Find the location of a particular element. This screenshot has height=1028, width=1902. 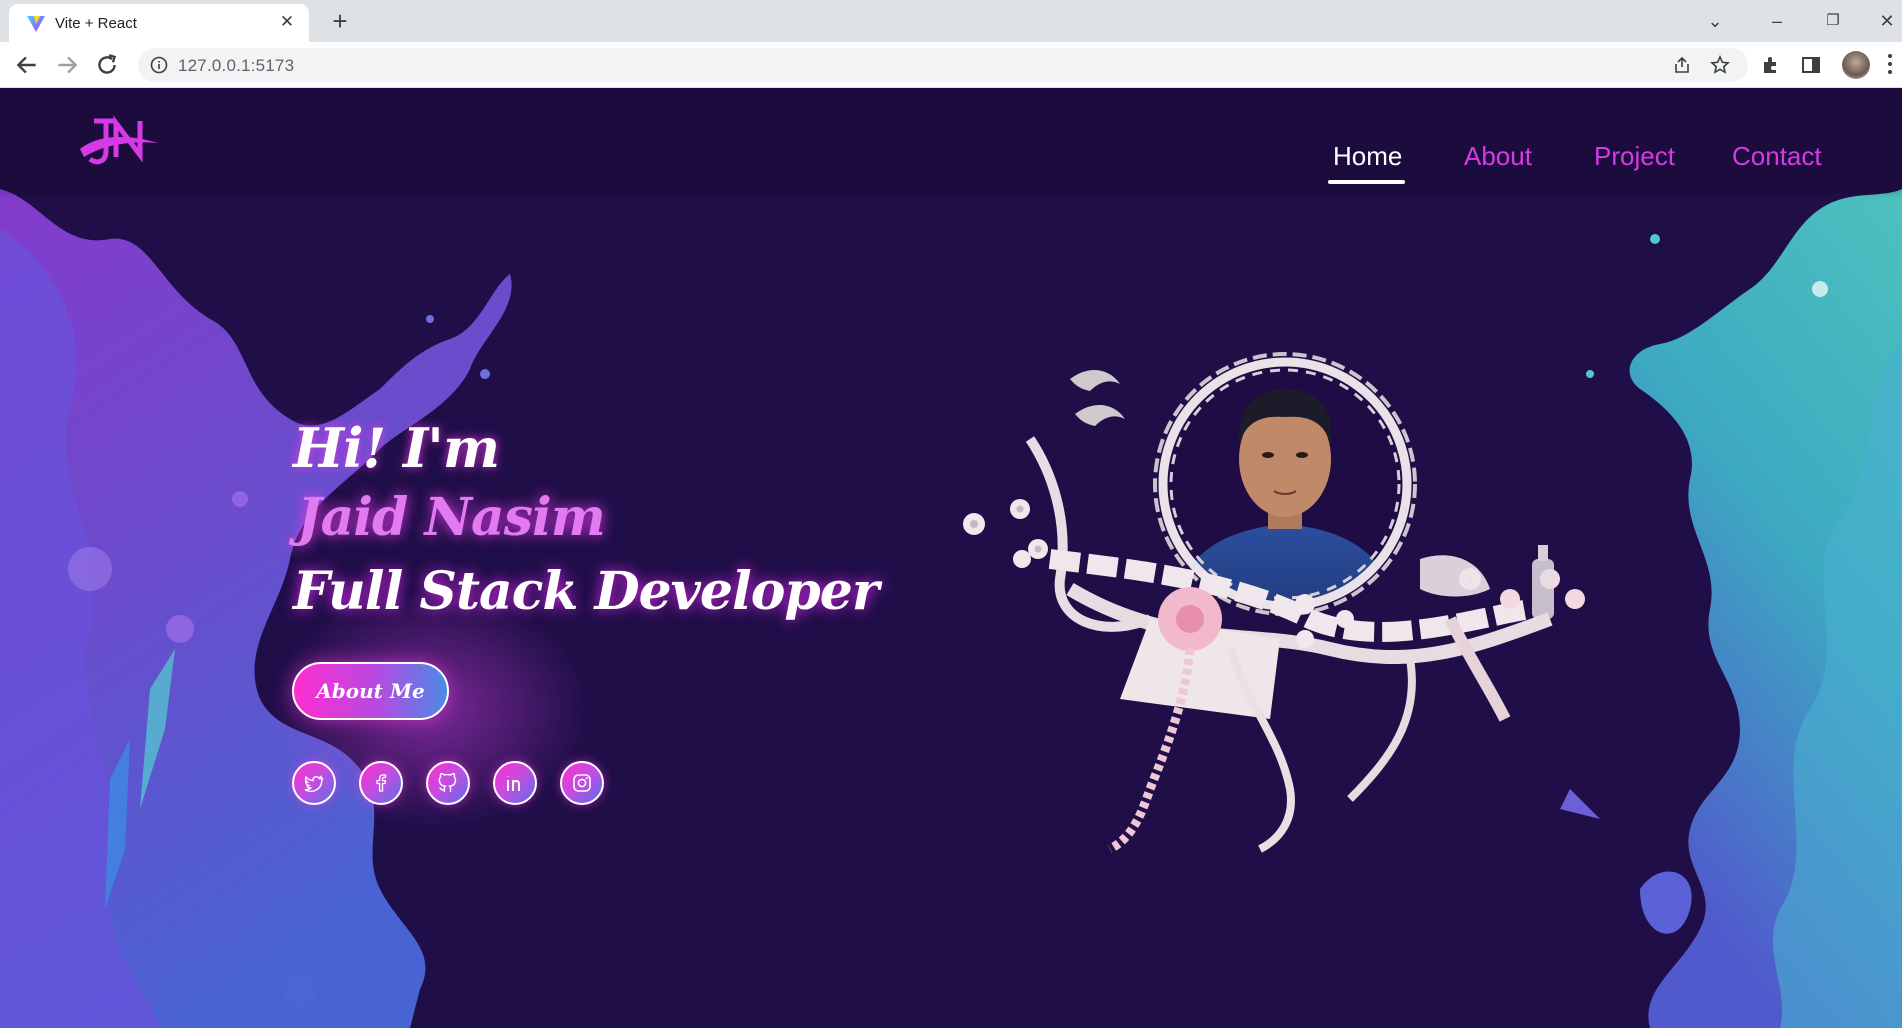

new-tab-button: + is located at coordinates (340, 21).